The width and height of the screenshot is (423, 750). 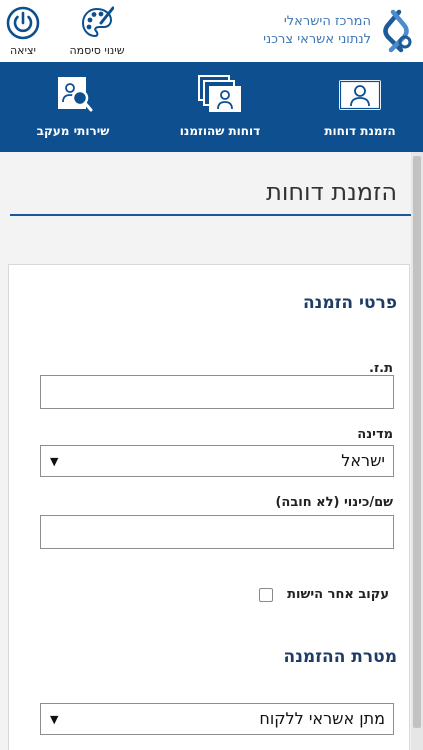 I want to click on id-number-input, so click(x=217, y=392).